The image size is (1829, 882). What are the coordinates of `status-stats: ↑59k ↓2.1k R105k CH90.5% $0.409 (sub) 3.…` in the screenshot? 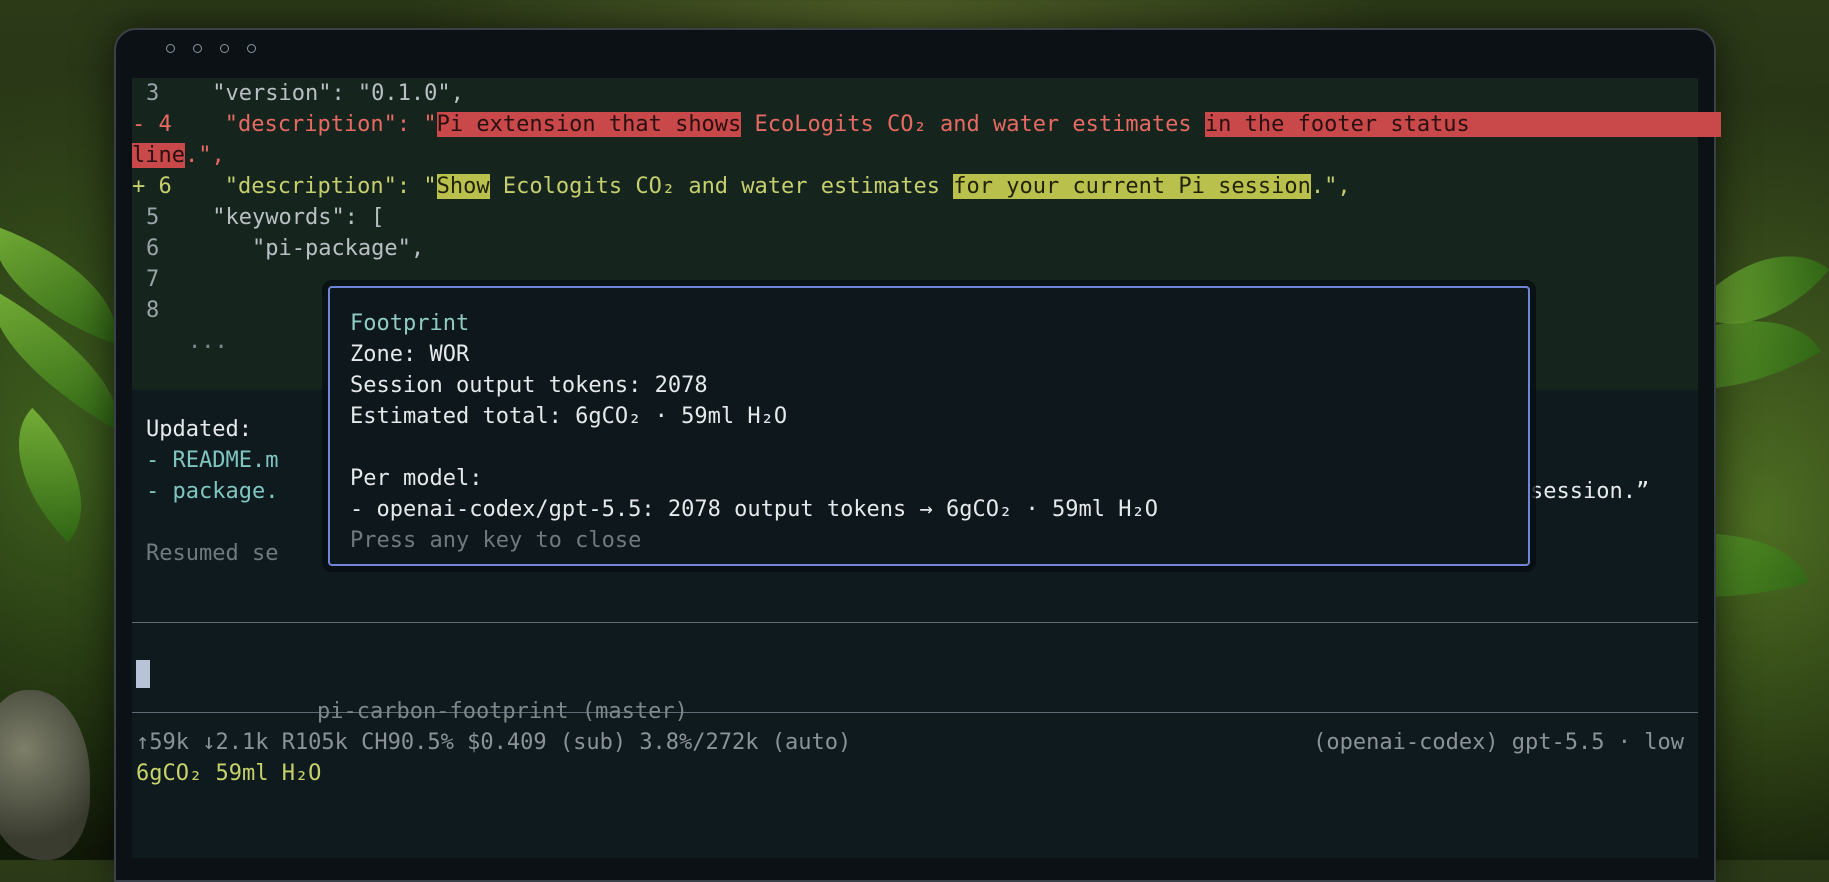 It's located at (494, 742).